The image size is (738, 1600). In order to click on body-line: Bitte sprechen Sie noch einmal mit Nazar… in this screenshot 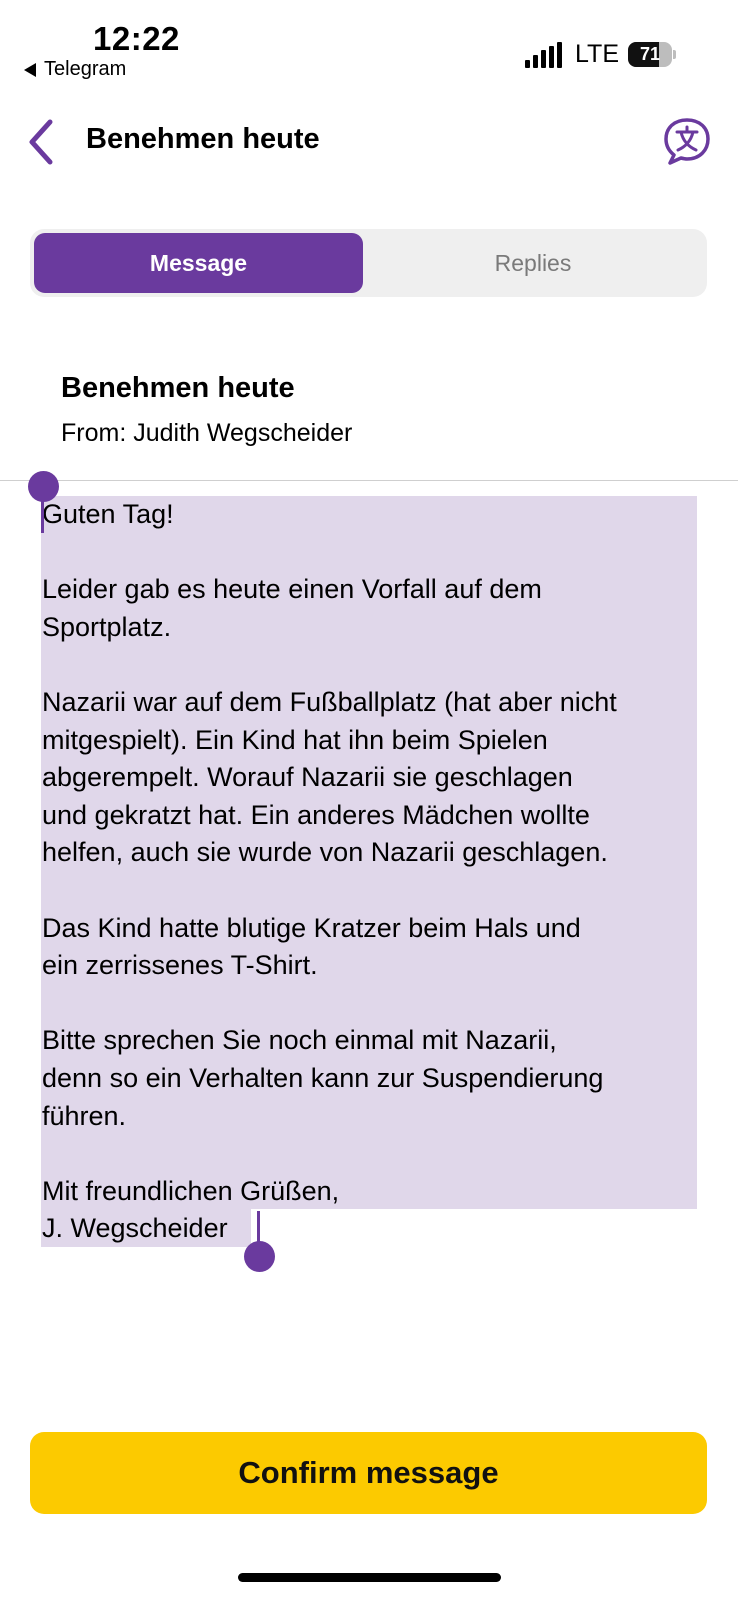, I will do `click(299, 1040)`.